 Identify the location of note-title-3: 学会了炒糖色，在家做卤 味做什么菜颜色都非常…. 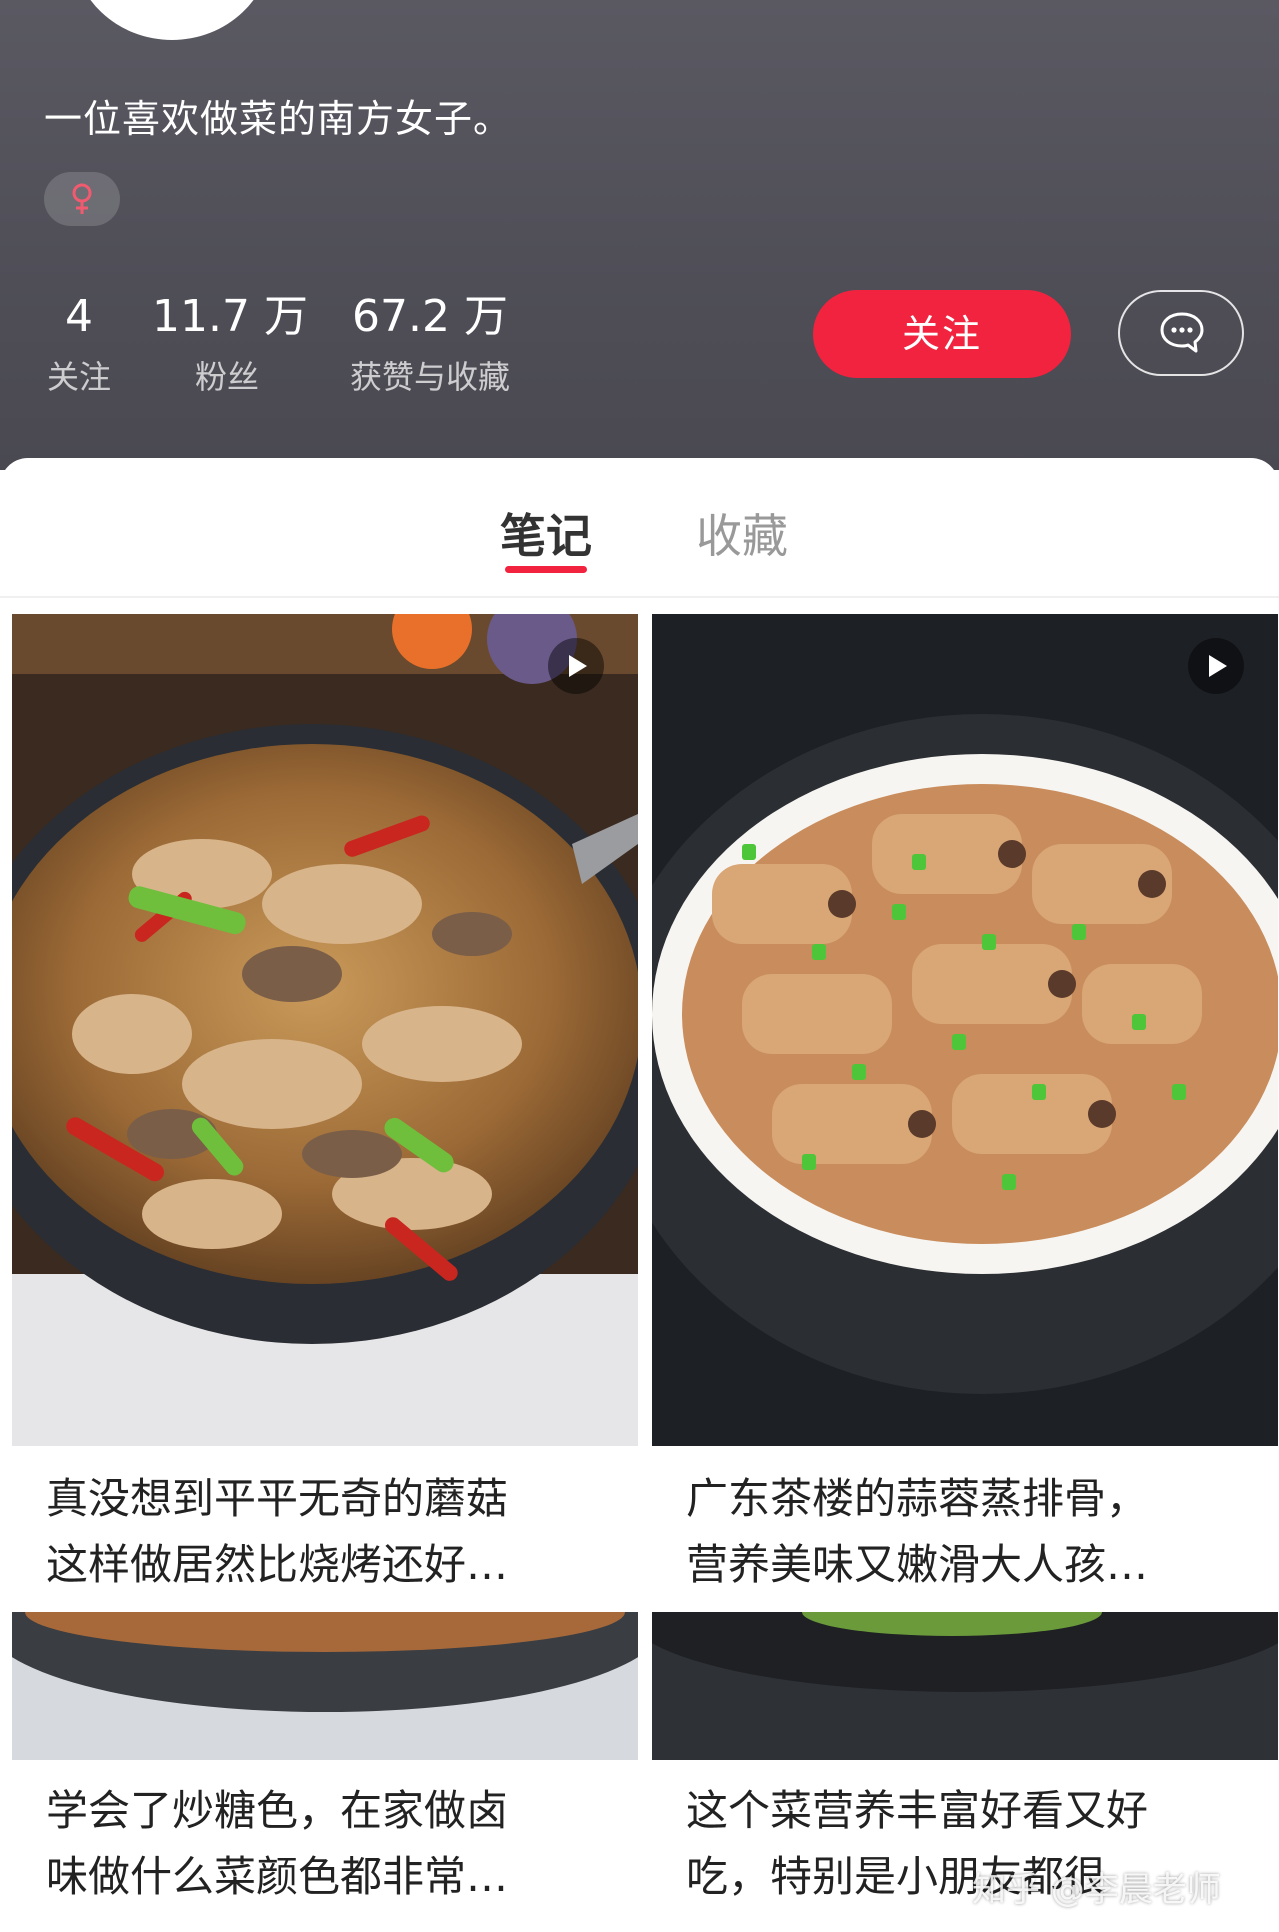
(325, 1844).